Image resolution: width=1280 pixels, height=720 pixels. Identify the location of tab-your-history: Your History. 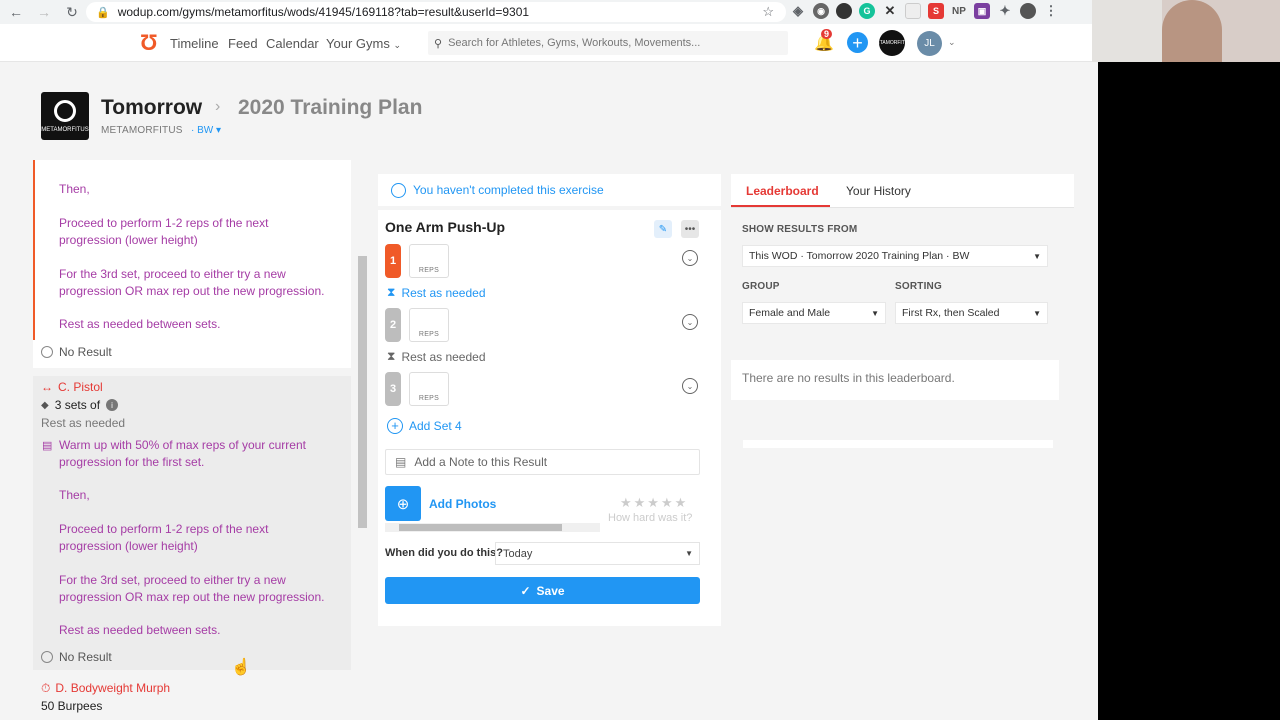
(878, 191).